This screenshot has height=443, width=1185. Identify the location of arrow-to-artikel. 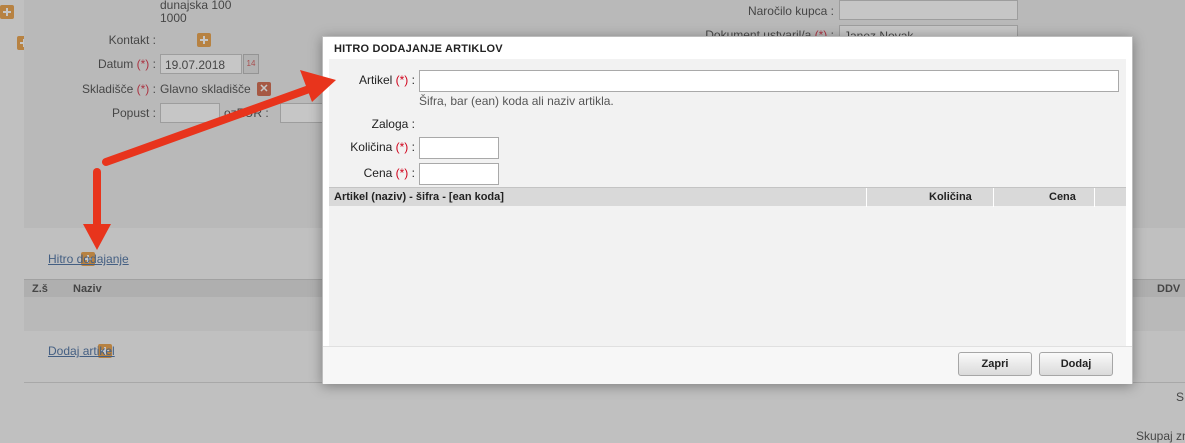
(219, 118).